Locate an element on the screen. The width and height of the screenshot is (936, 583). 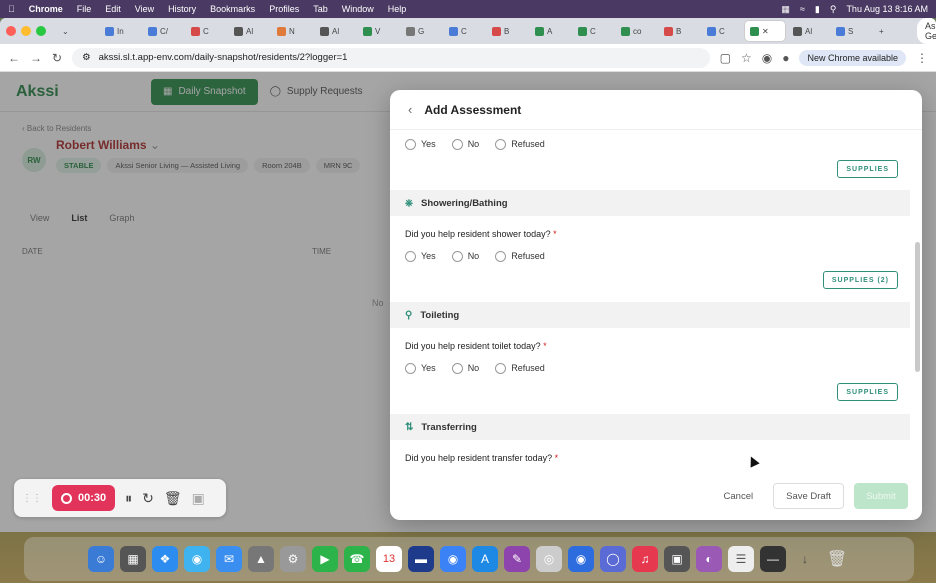
launchpad-icon: ▦ is located at coordinates (133, 559).